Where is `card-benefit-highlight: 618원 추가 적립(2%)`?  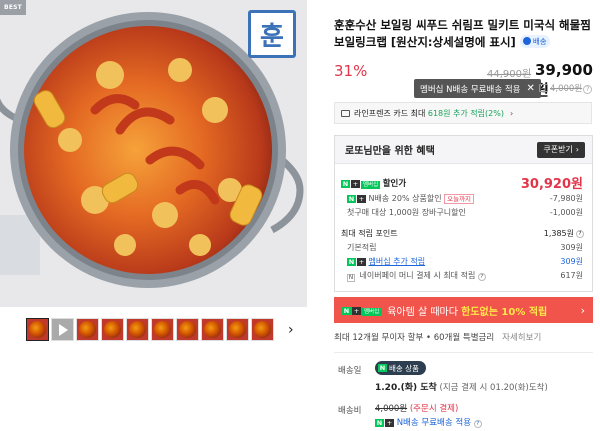 card-benefit-highlight: 618원 추가 적립(2%) is located at coordinates (465, 113).